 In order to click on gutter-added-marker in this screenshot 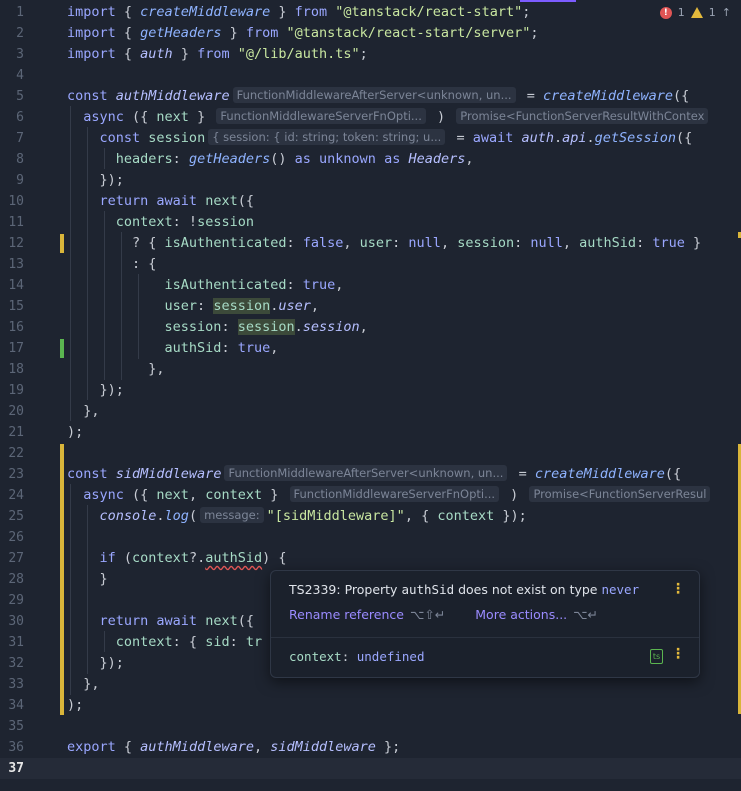, I will do `click(62, 348)`.